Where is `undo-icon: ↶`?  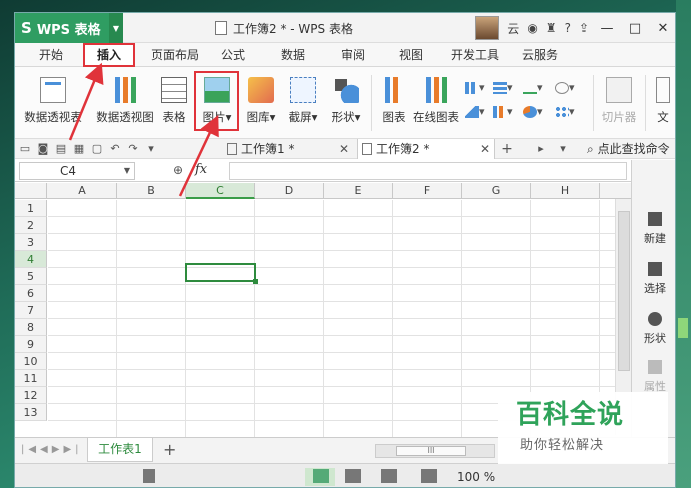
undo-icon: ↶ is located at coordinates (115, 149).